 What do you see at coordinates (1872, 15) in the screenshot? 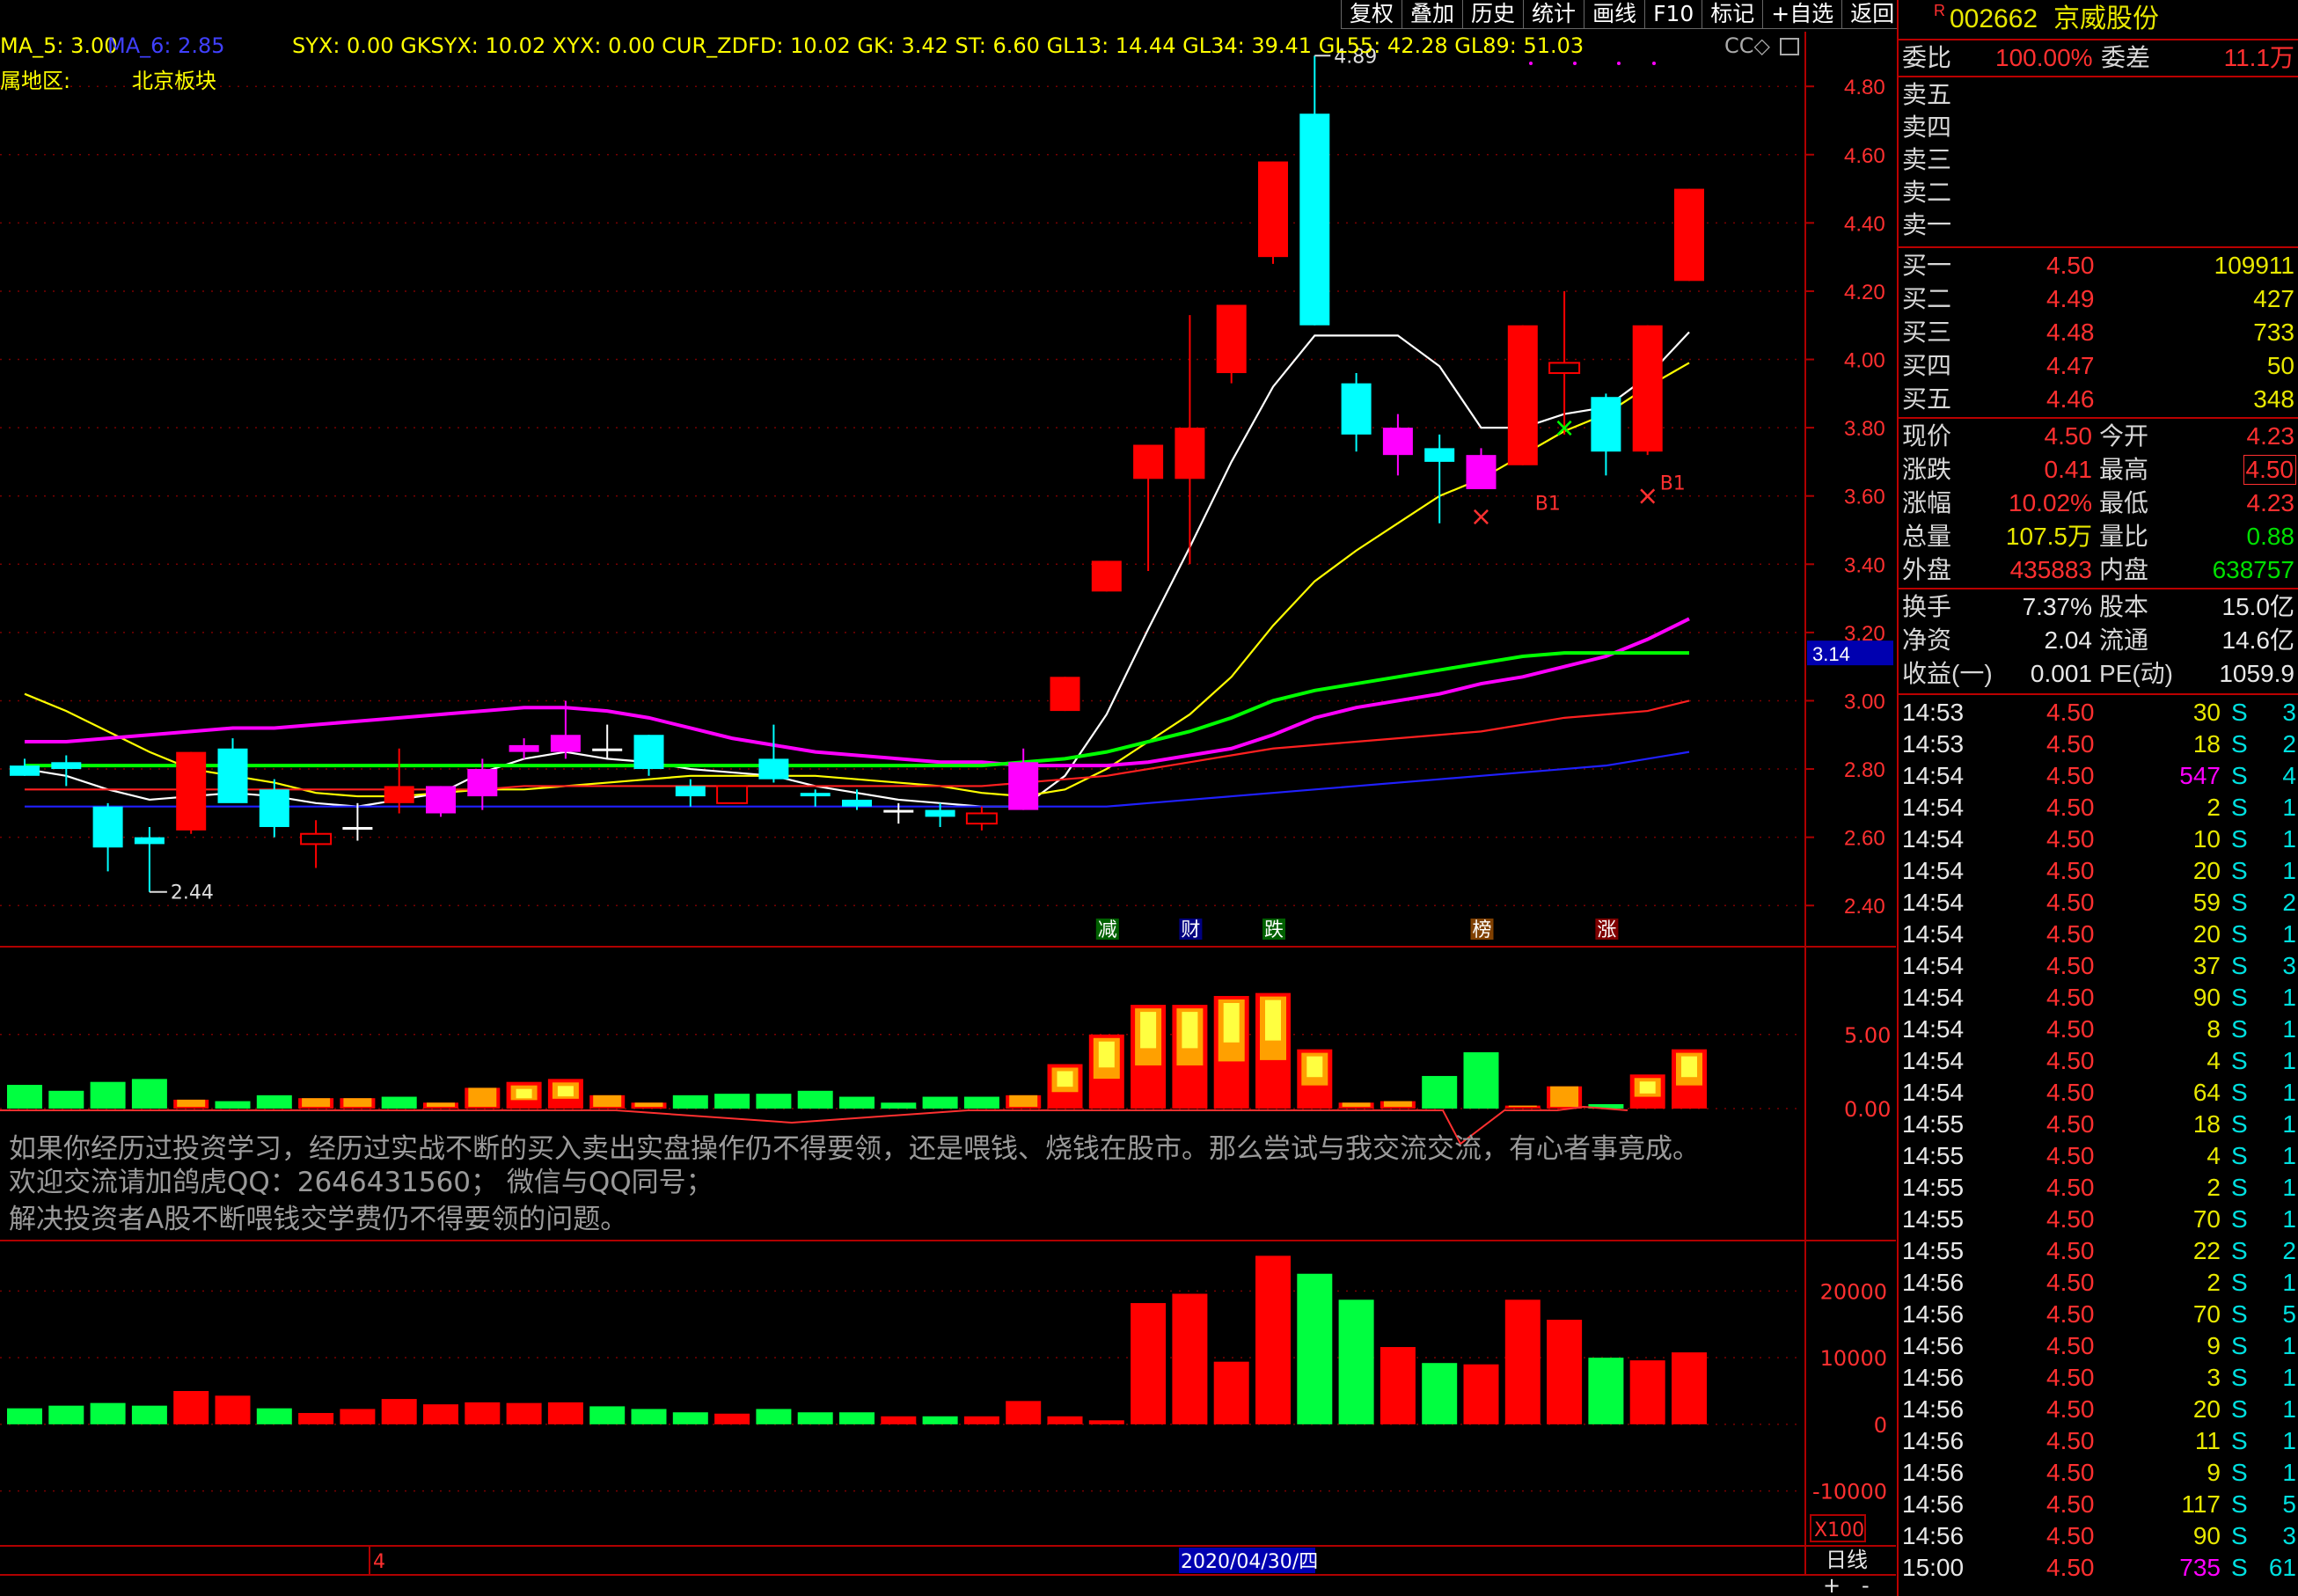
I see `toolbar-button-8: 返回` at bounding box center [1872, 15].